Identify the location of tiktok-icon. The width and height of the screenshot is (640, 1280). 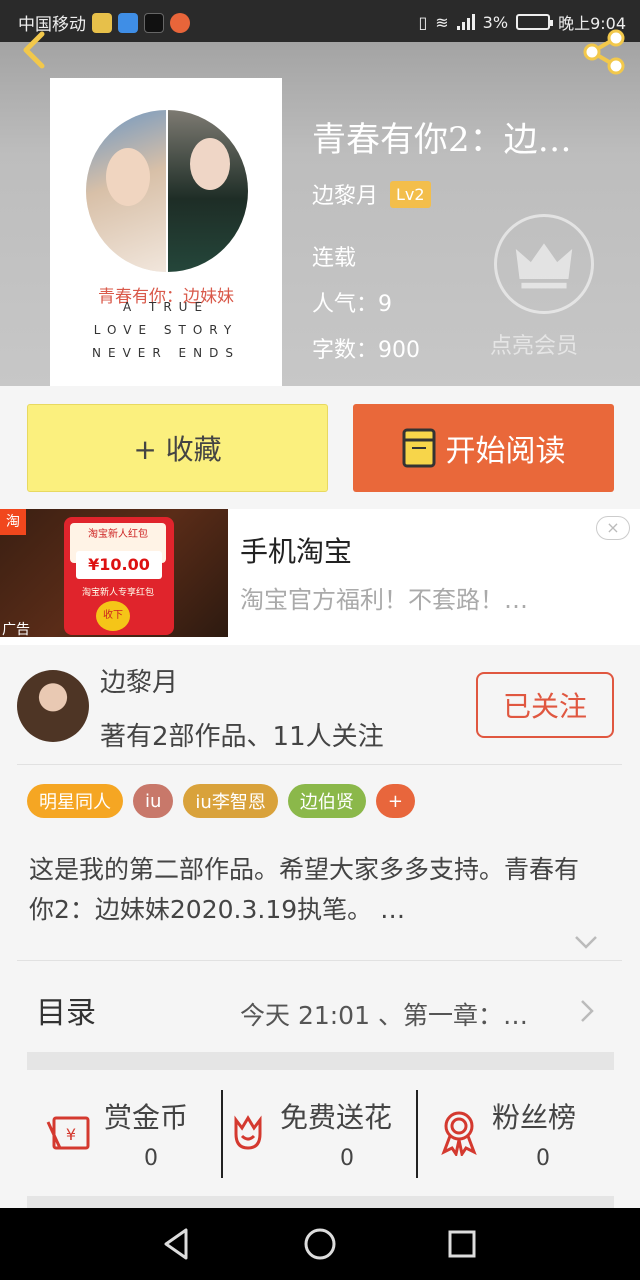
(154, 22).